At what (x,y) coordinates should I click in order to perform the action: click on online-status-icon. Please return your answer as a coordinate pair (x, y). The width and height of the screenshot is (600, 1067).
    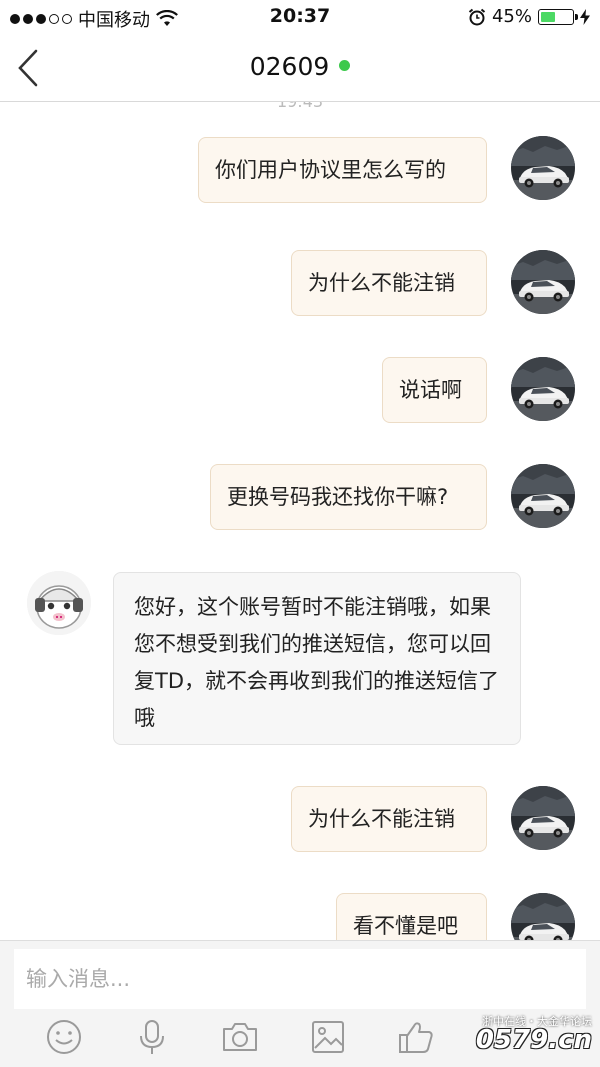
    Looking at the image, I should click on (345, 65).